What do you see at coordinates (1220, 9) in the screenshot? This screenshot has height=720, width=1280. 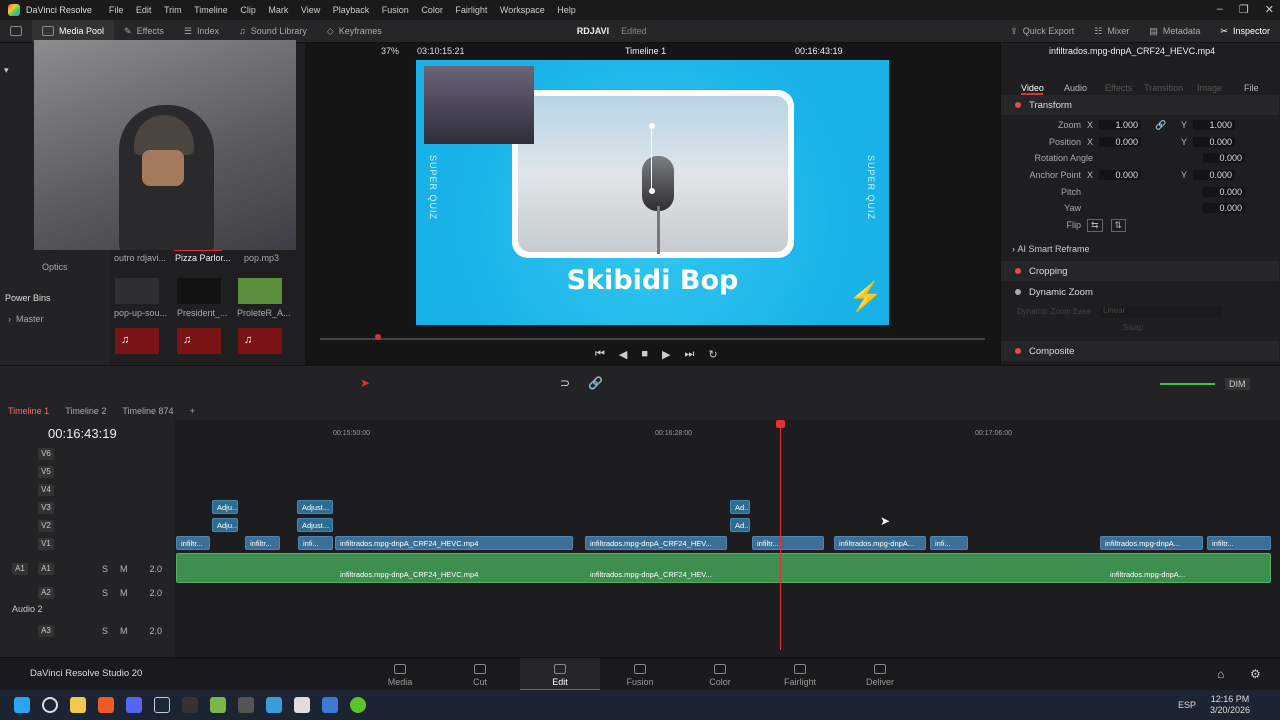 I see `minimize-icon: –` at bounding box center [1220, 9].